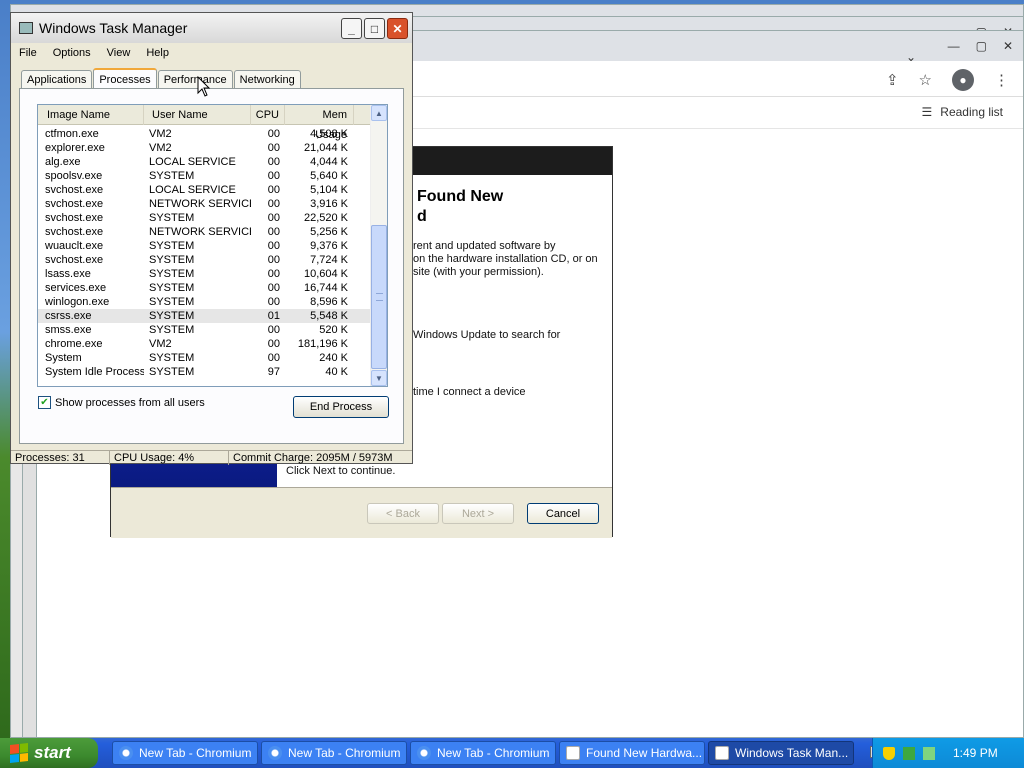 The width and height of the screenshot is (1024, 768). What do you see at coordinates (211, 28) in the screenshot?
I see `task-manager-titlebar: Windows Task Manager _ □ ✕` at bounding box center [211, 28].